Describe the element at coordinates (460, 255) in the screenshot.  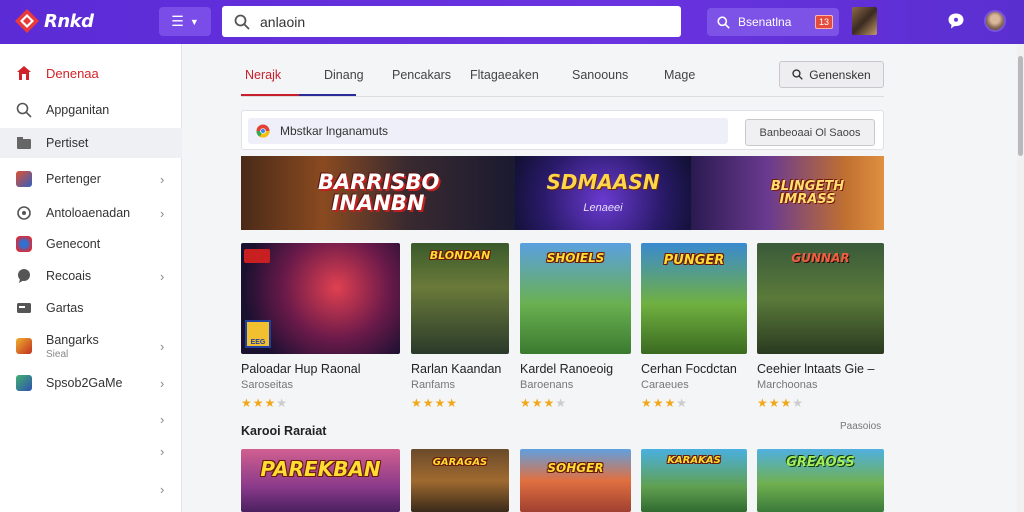
I see `game-thumbnail-title: BLONDAN` at that location.